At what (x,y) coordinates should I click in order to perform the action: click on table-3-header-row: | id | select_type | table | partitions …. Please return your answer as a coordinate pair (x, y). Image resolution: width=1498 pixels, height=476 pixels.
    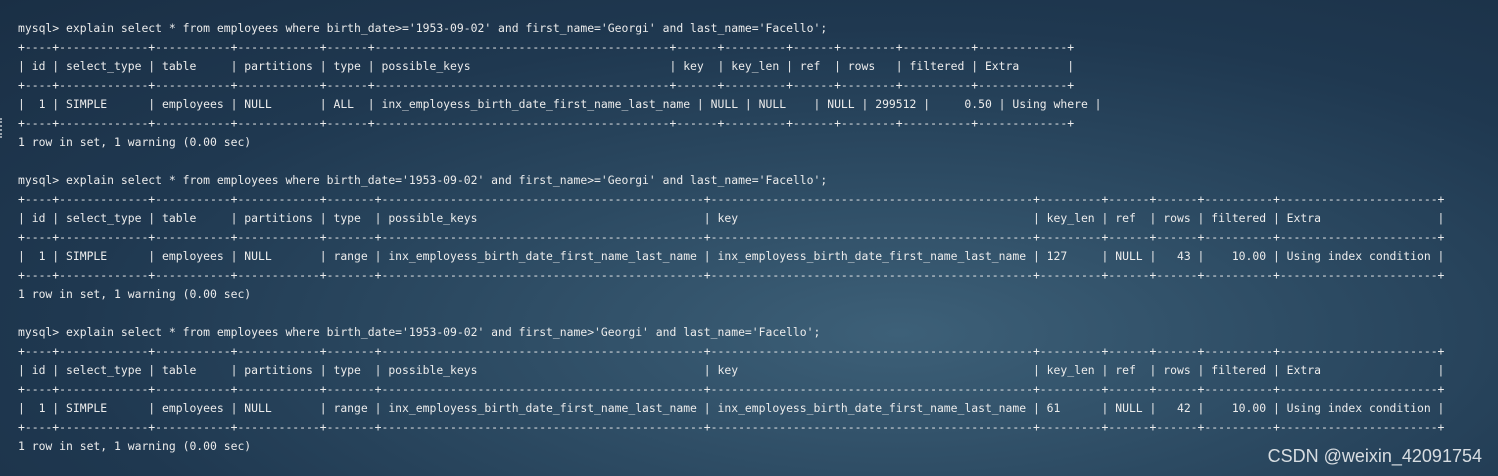
    Looking at the image, I should click on (731, 370).